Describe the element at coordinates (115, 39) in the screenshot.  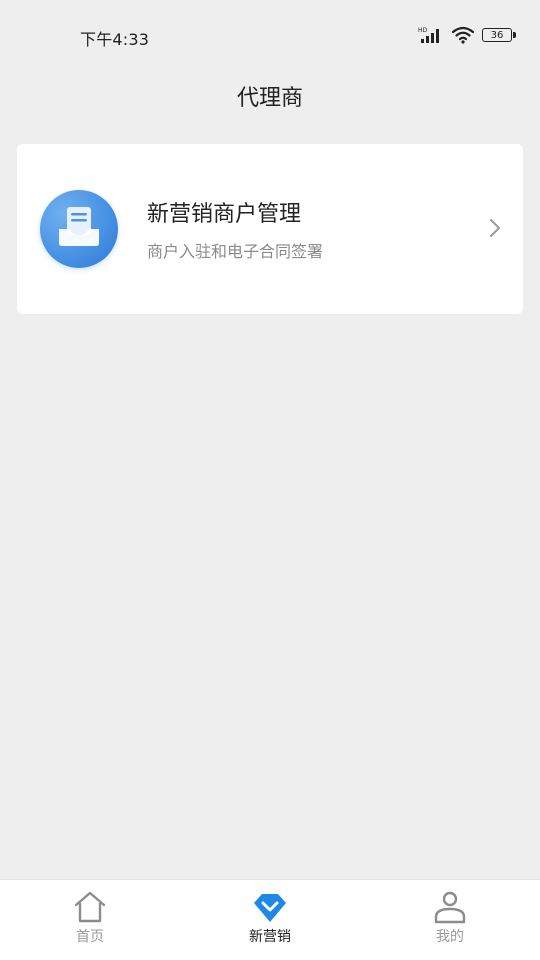
I see `status-time: 下午4:33` at that location.